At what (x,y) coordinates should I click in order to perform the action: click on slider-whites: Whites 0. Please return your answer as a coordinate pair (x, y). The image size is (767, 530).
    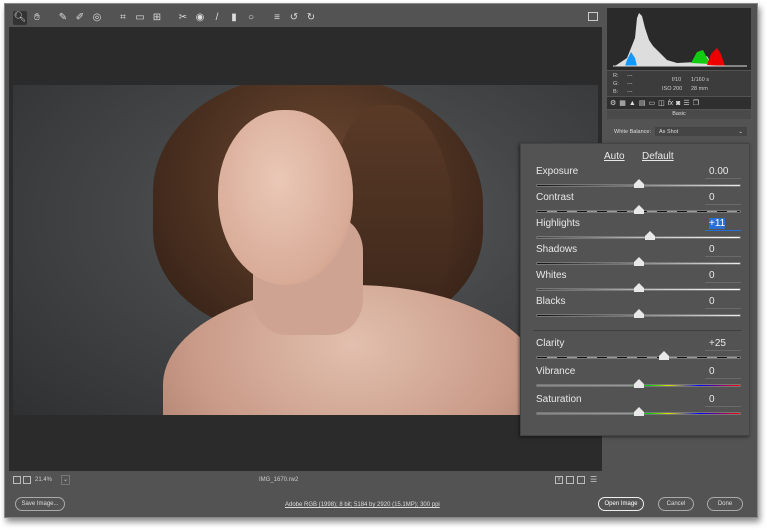
    Looking at the image, I should click on (638, 283).